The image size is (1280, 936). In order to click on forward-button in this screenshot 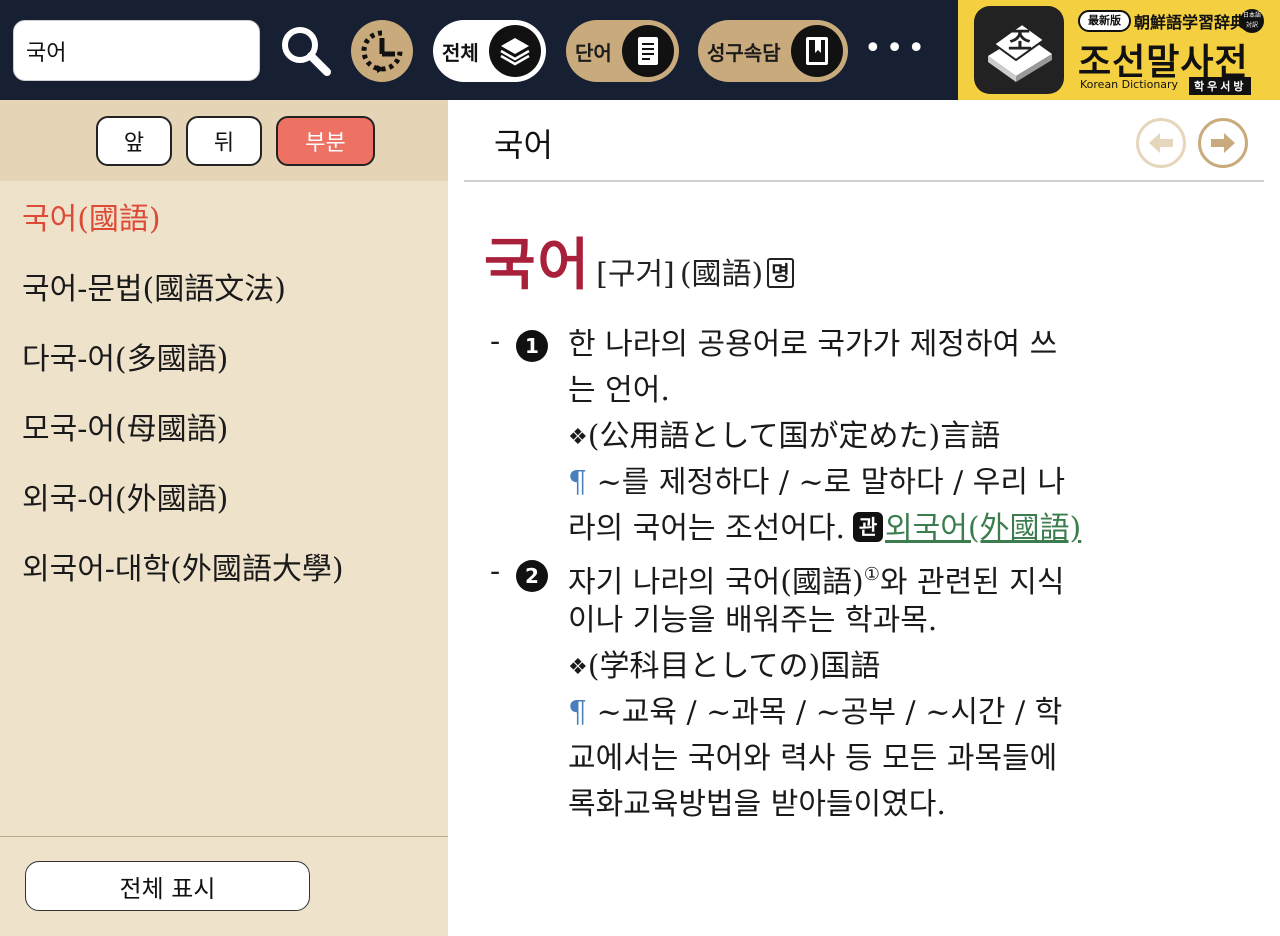, I will do `click(1223, 143)`.